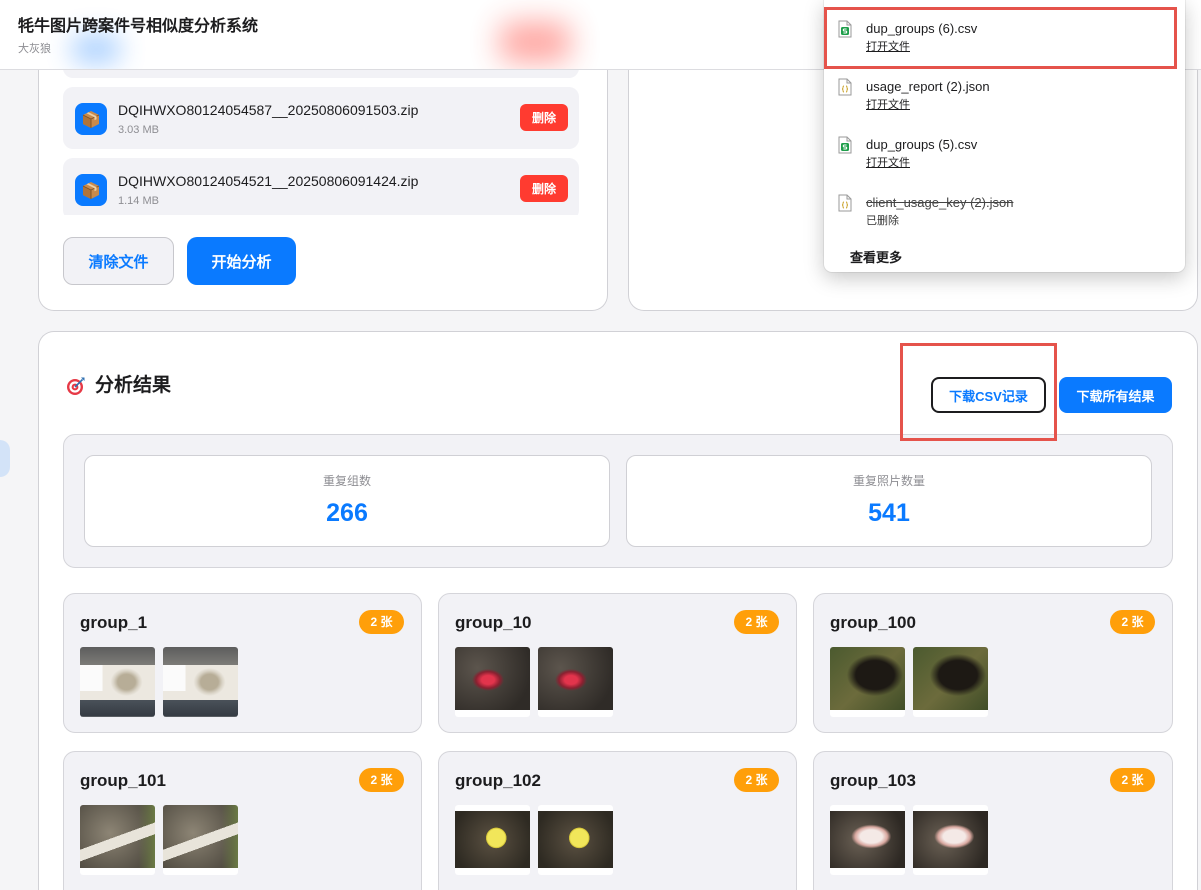  Describe the element at coordinates (138, 26) in the screenshot. I see `app-title: 牦牛图片跨案件号相似度分析系统` at that location.